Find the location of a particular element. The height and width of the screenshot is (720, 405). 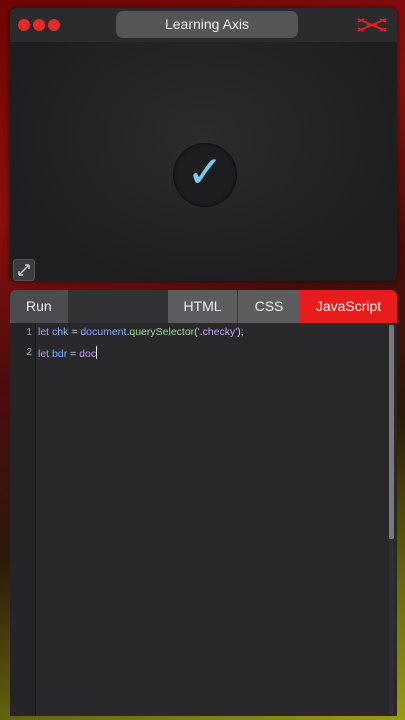

editor-tabbar: Run HTML CSS JavaScript is located at coordinates (203, 306).